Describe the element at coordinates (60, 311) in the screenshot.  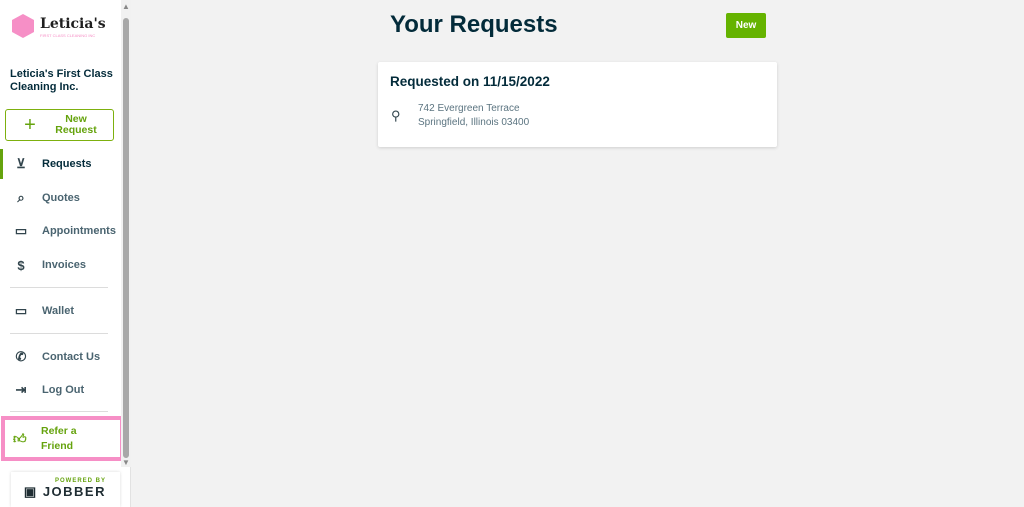
I see `sidebar-item-wallet: ▭ Wallet` at that location.